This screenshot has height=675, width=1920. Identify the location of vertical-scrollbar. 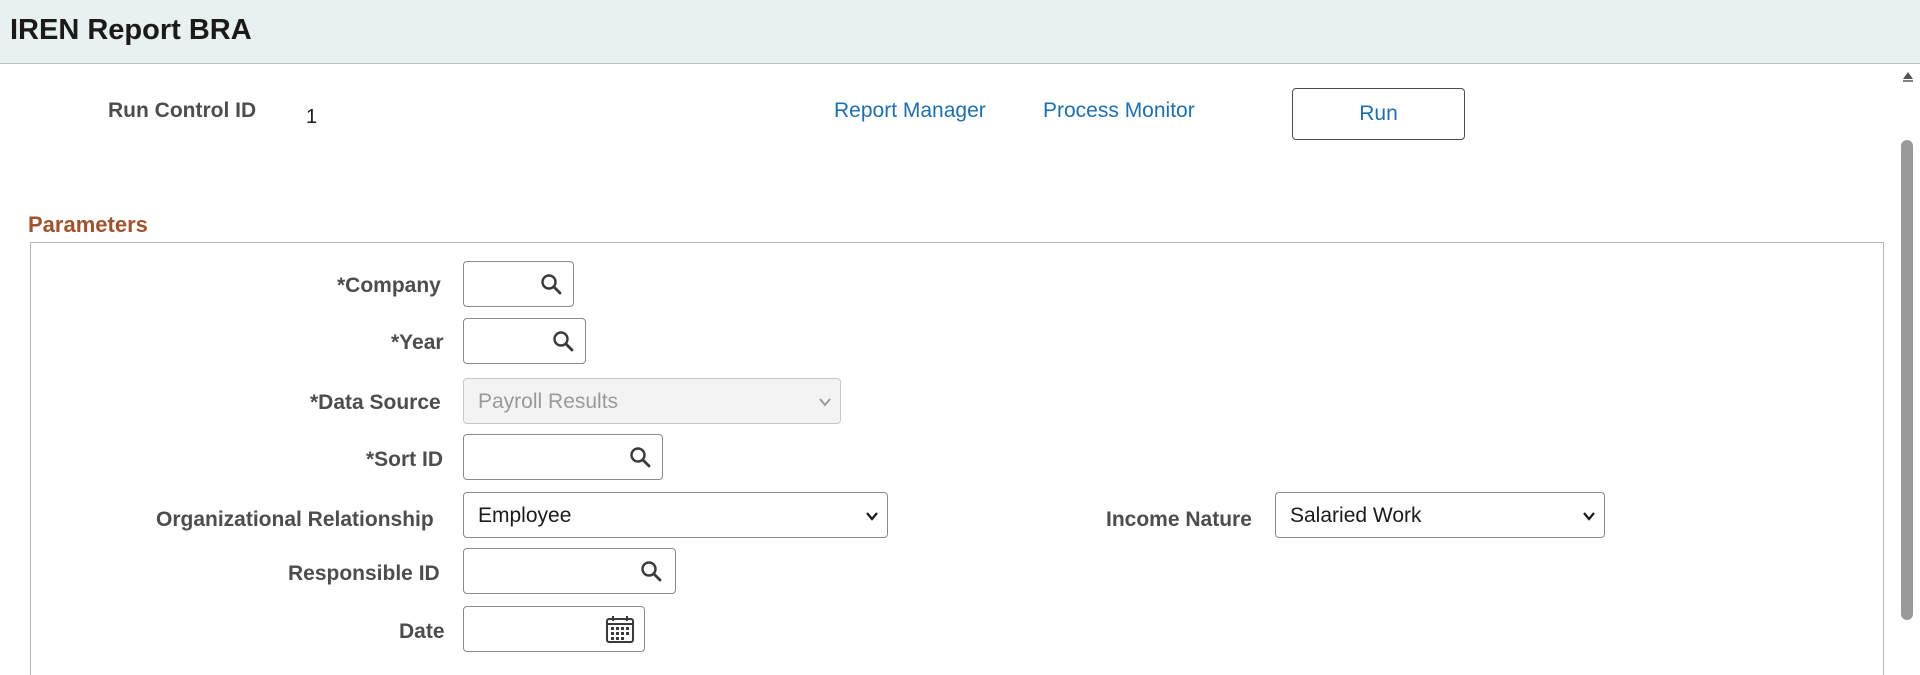
(1908, 370).